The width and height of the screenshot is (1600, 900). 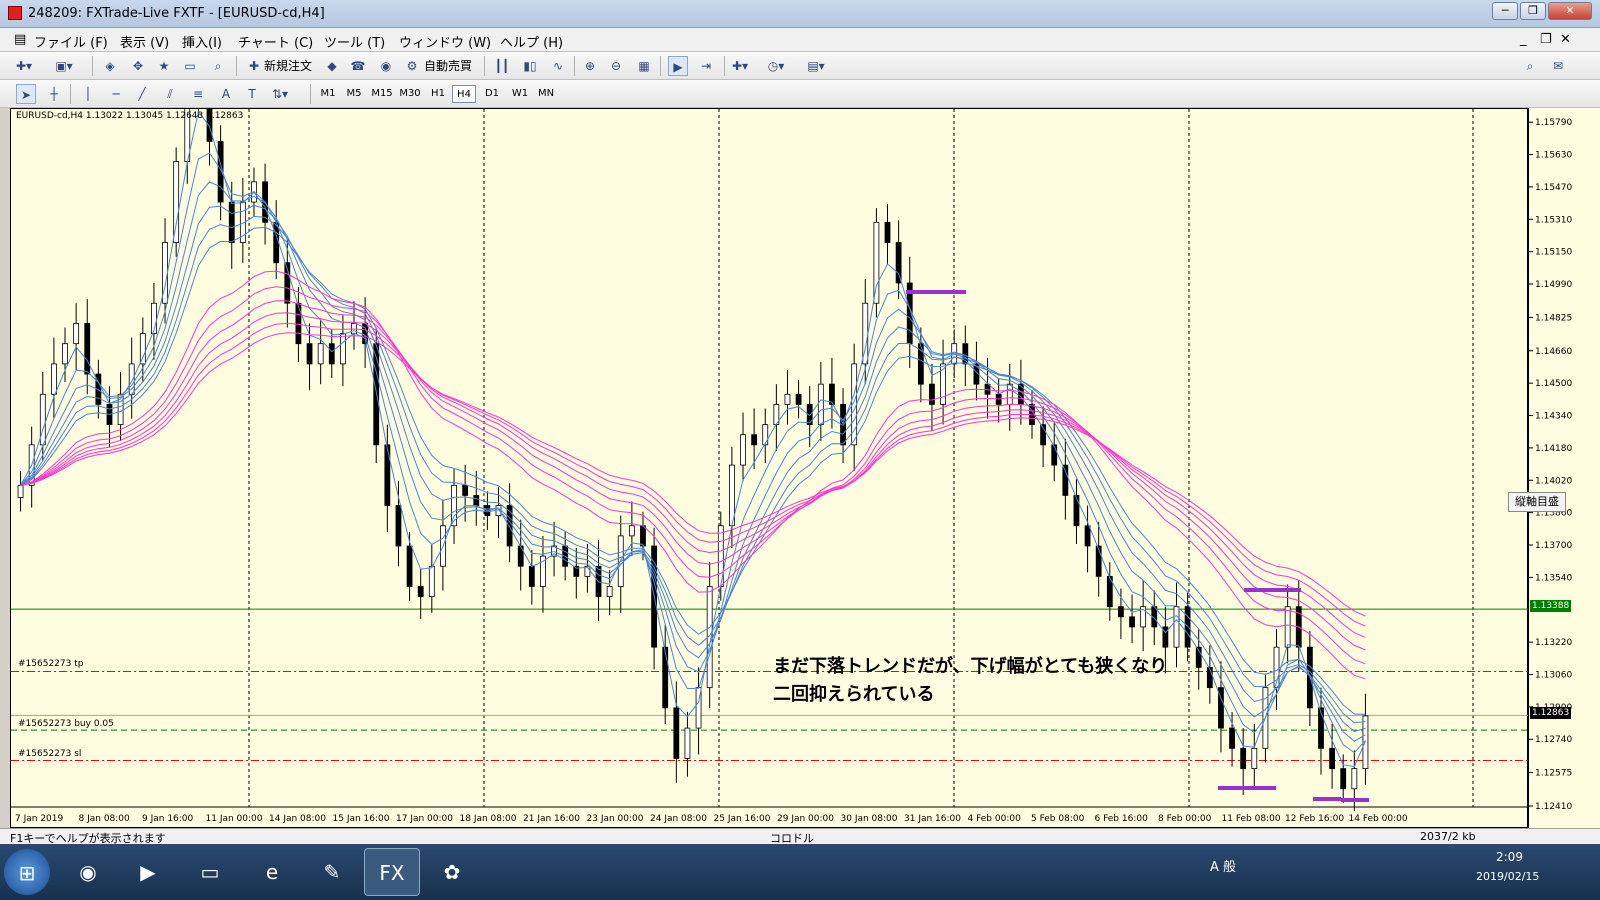 I want to click on tf-h1: H1, so click(x=438, y=94).